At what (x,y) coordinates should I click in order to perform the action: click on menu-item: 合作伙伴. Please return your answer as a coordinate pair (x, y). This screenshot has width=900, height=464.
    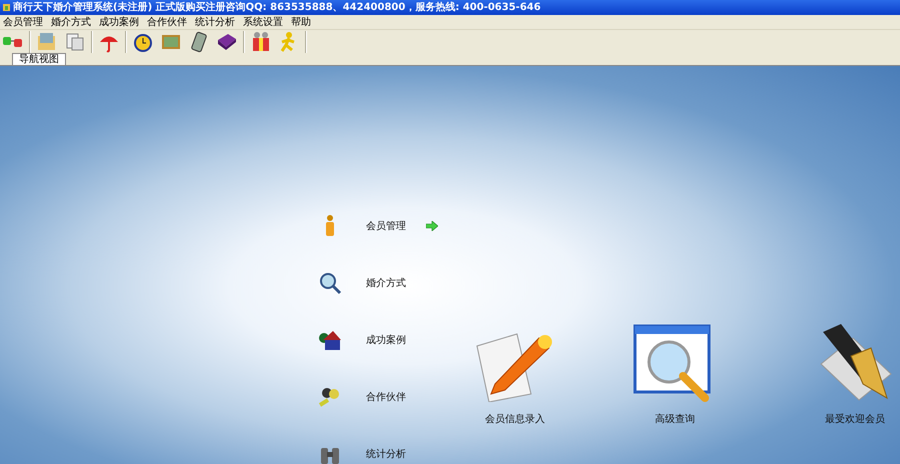
    Looking at the image, I should click on (167, 22).